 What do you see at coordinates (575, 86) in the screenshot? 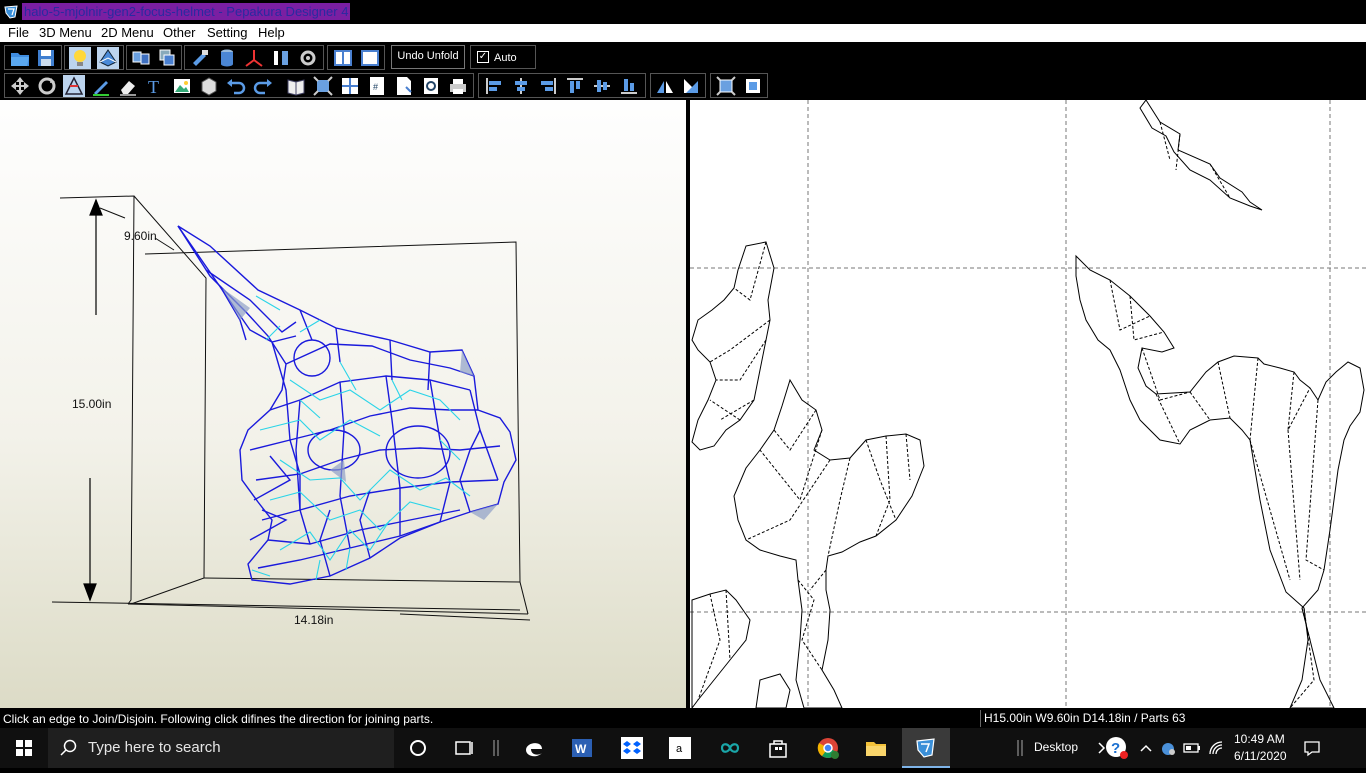
I see `align-top-icon` at bounding box center [575, 86].